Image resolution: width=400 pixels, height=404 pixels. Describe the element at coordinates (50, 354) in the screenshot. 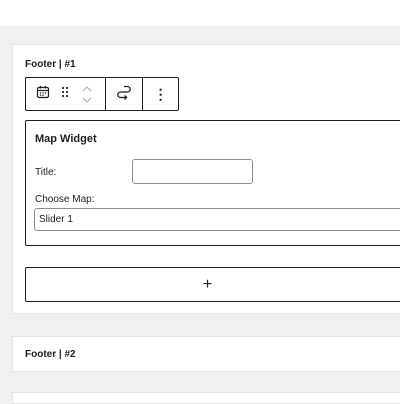

I see `panel-title: Footer | #2` at that location.